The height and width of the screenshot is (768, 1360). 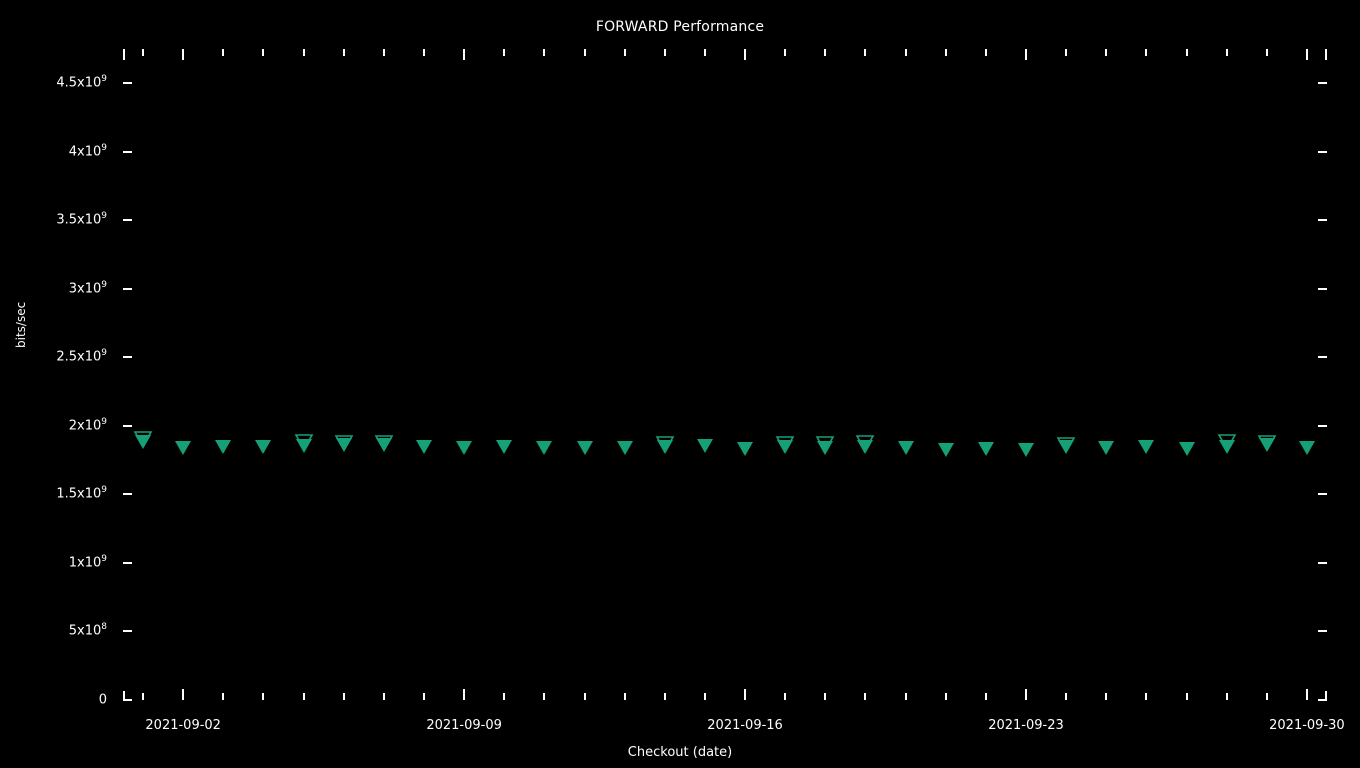 What do you see at coordinates (81, 356) in the screenshot?
I see `y-tick-label: 2.5x109` at bounding box center [81, 356].